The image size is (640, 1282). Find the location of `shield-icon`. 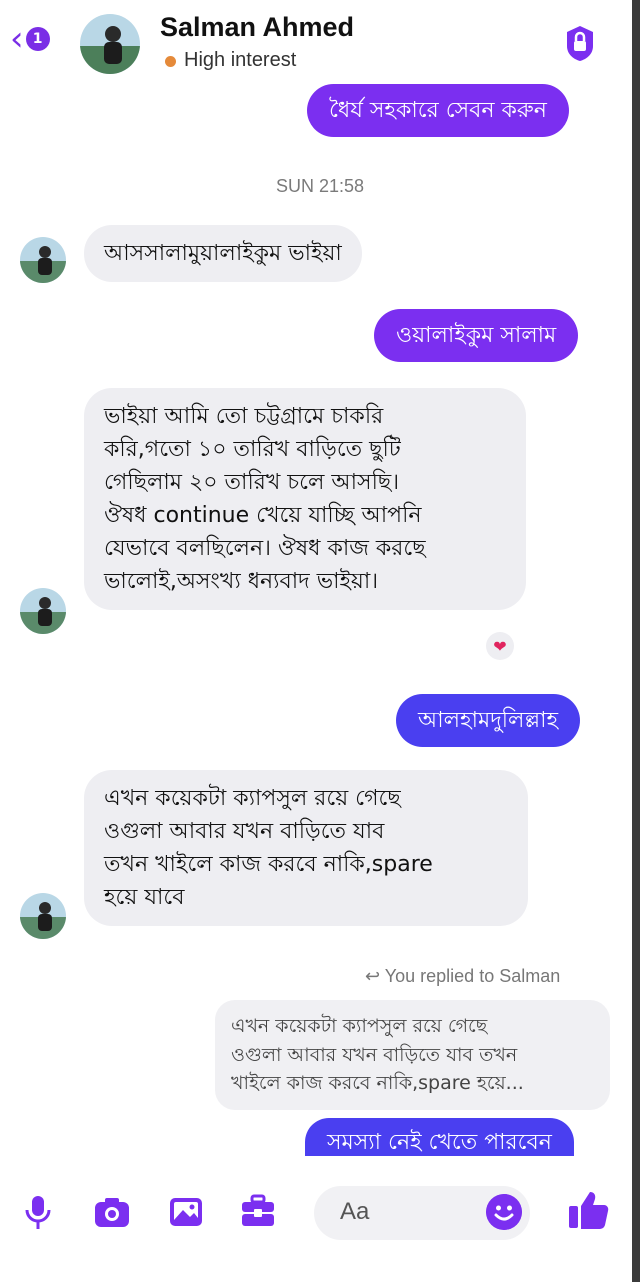

shield-icon is located at coordinates (580, 43).